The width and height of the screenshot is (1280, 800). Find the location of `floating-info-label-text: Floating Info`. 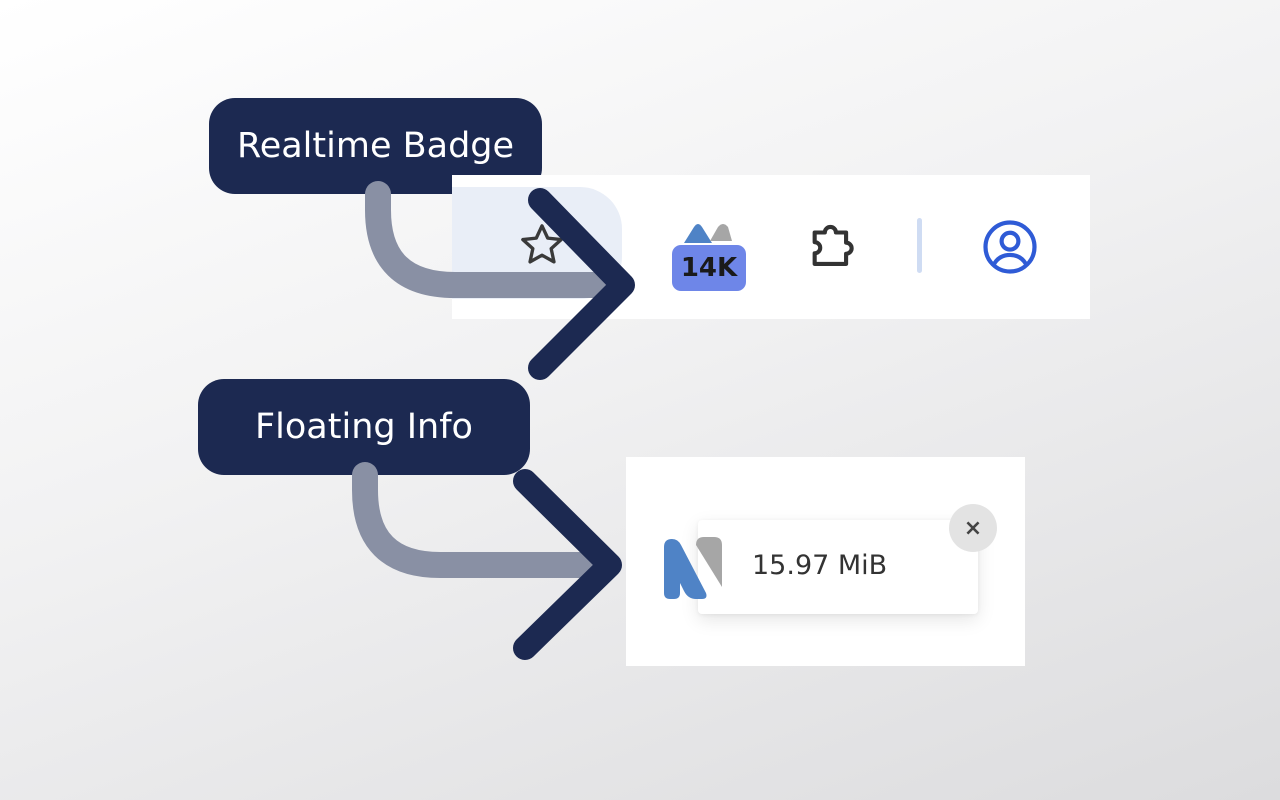

floating-info-label-text: Floating Info is located at coordinates (364, 427).